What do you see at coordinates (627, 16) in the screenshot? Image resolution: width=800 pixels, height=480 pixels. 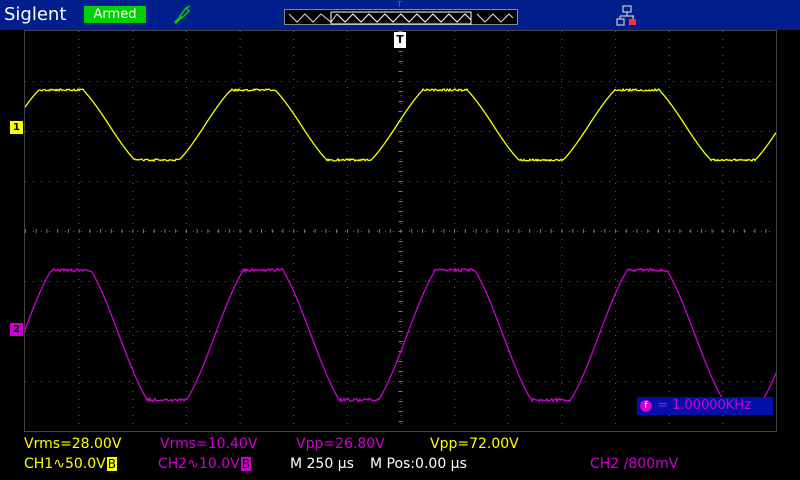 I see `network-icon` at bounding box center [627, 16].